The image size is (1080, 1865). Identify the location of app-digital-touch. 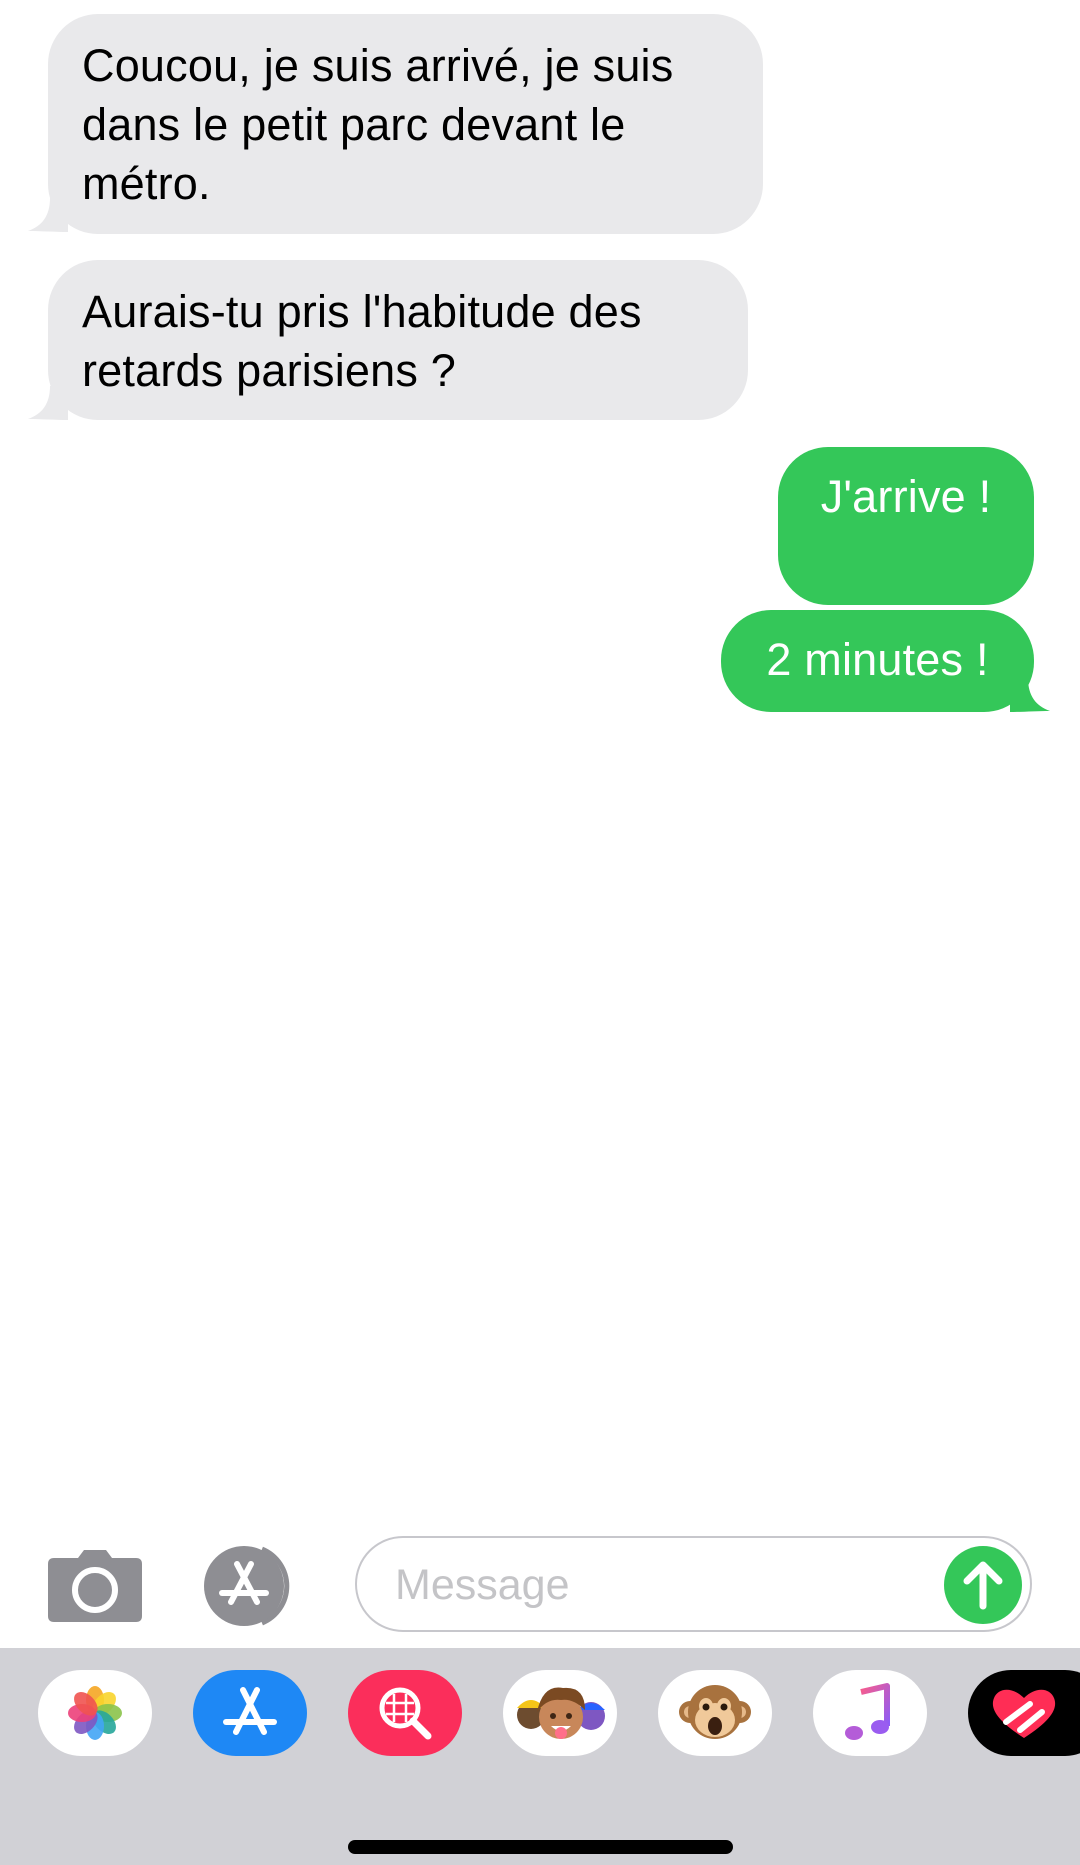
(1024, 1713).